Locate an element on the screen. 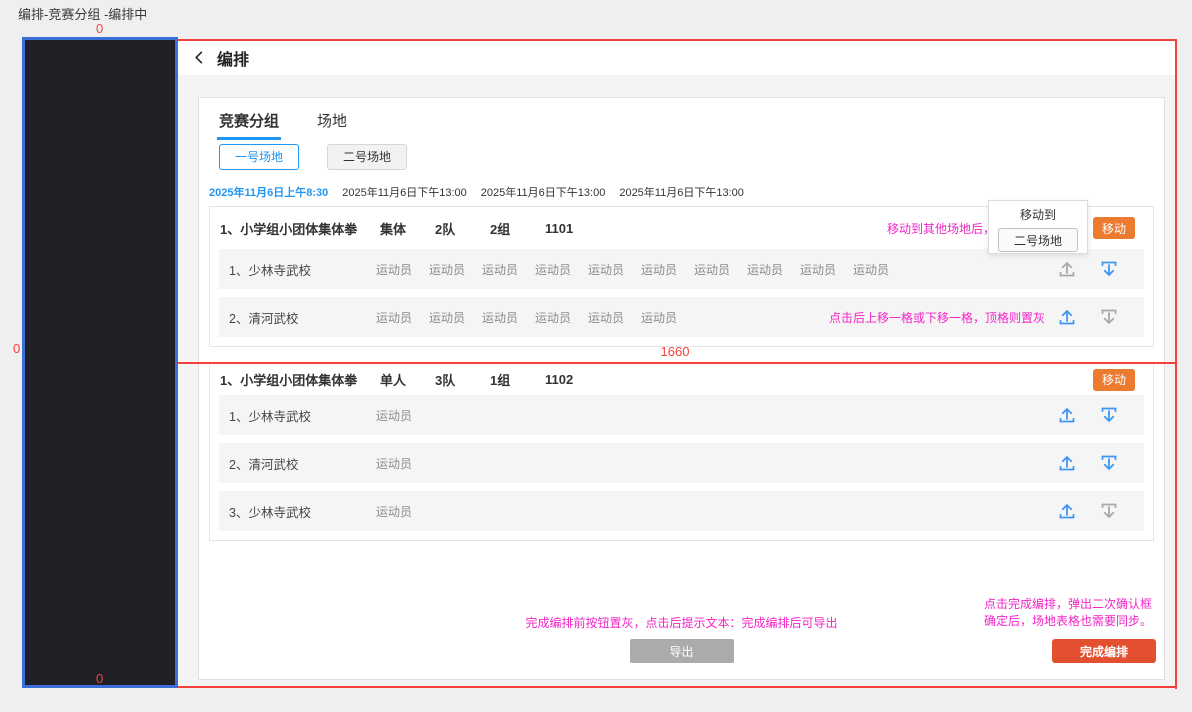 Image resolution: width=1192 pixels, height=712 pixels. popup-title: 移动到 is located at coordinates (1037, 215).